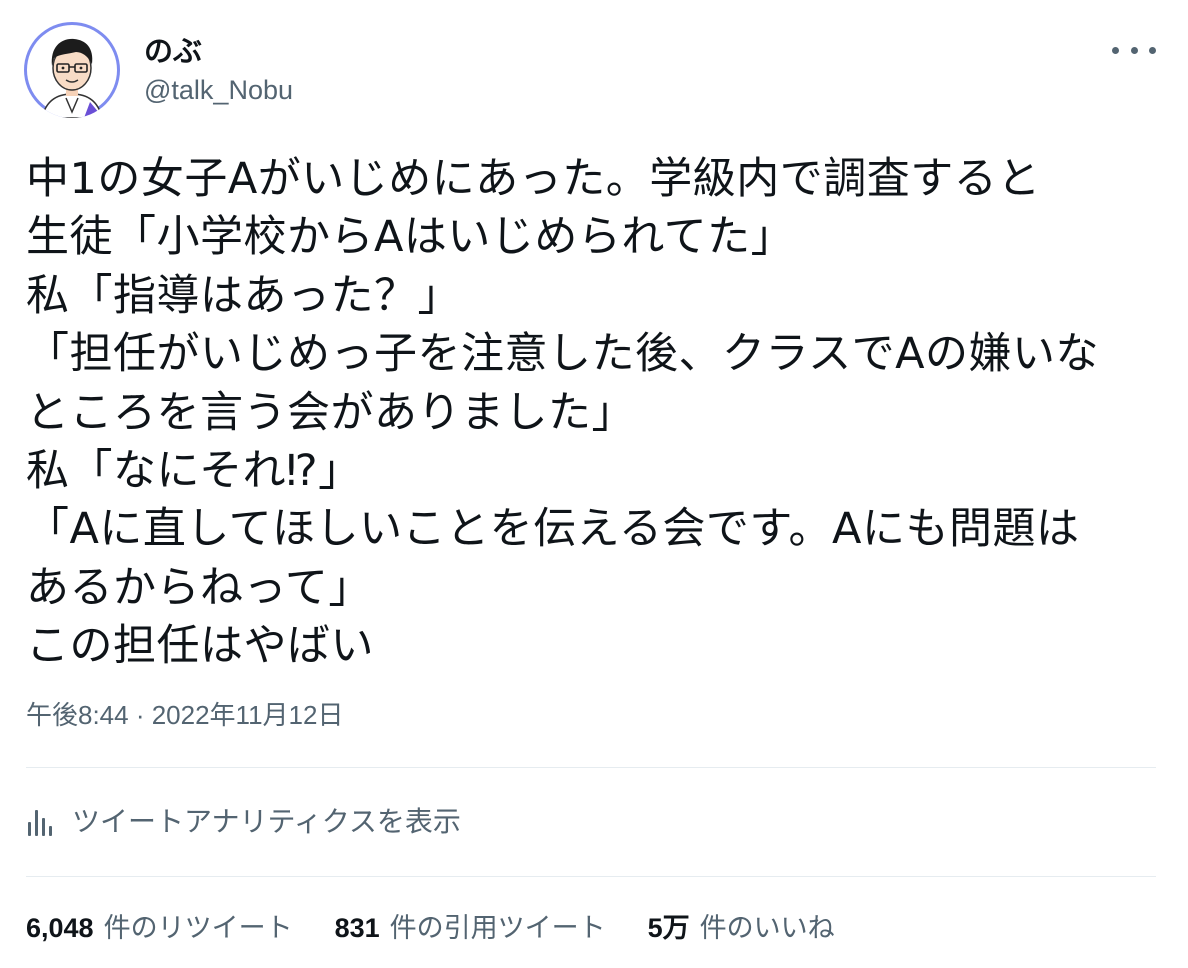  I want to click on retweets-stat: 6,048 件のリツイート, so click(159, 928).